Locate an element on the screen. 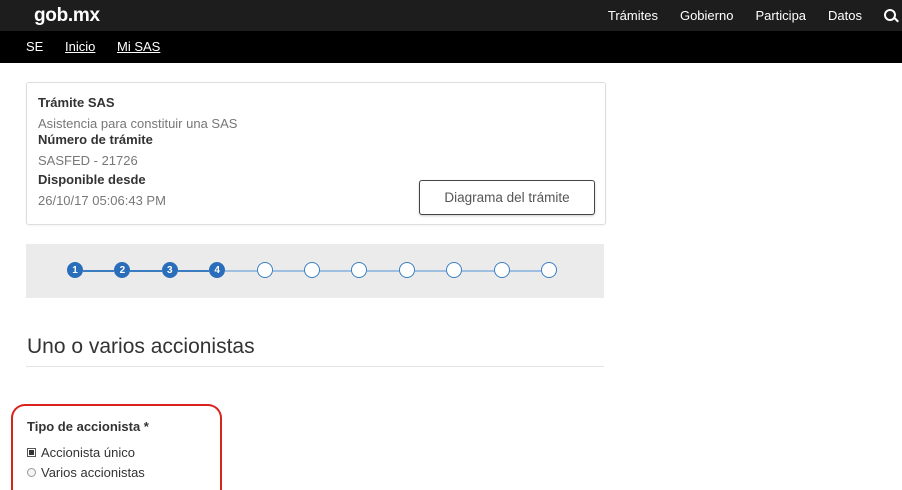  breadcrumb-inicio: Inicio is located at coordinates (80, 46).